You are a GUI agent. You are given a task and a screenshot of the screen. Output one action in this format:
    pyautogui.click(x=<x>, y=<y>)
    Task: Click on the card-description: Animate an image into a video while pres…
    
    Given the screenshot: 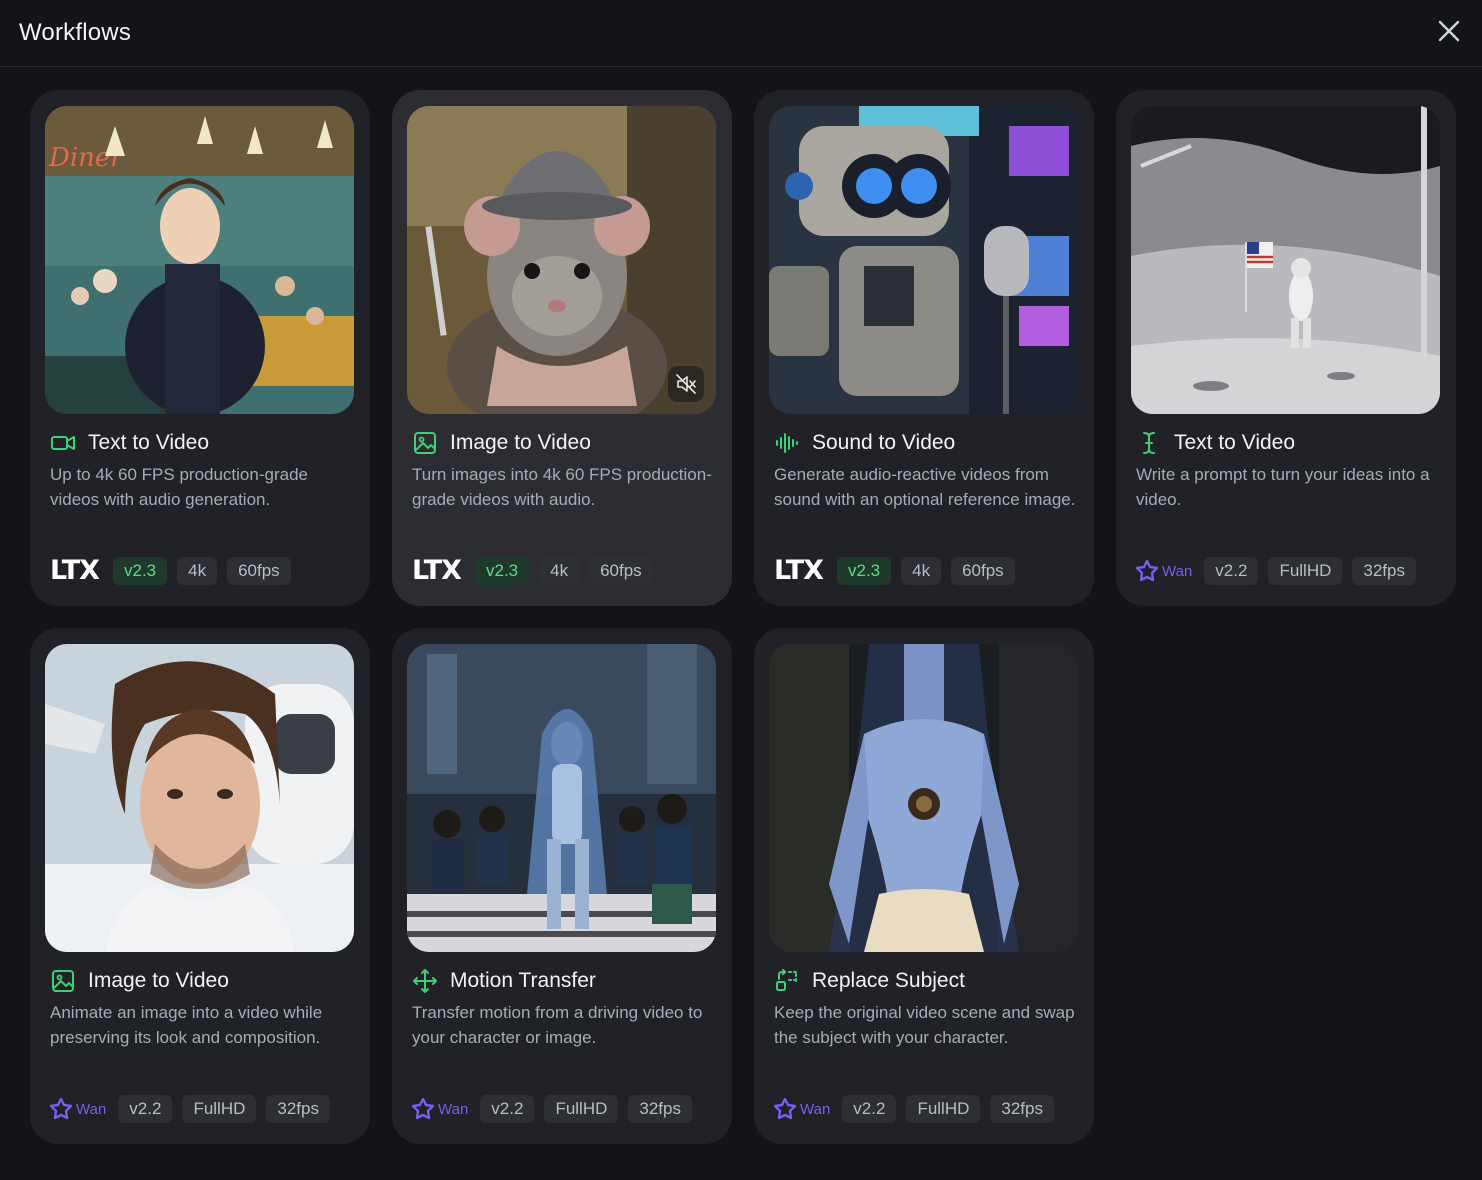 What is the action you would take?
    pyautogui.click(x=186, y=1025)
    